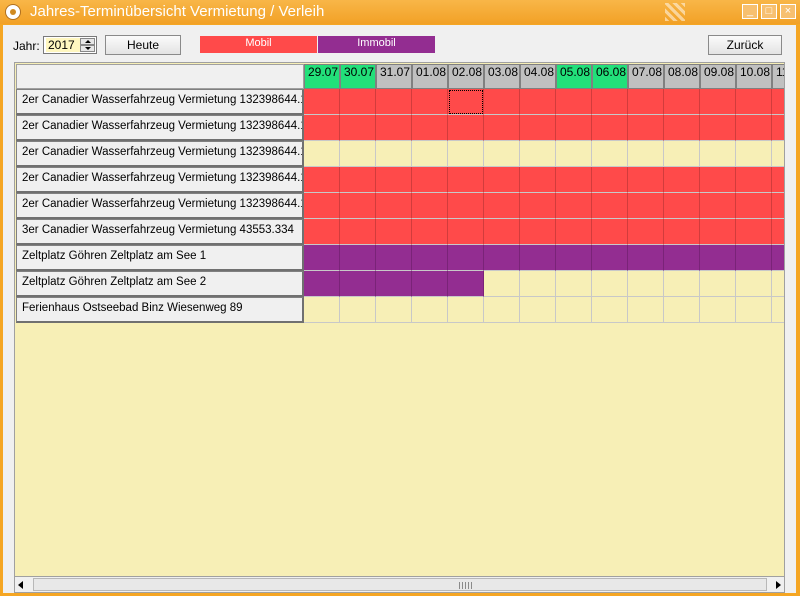  I want to click on spin-down-icon, so click(87, 48).